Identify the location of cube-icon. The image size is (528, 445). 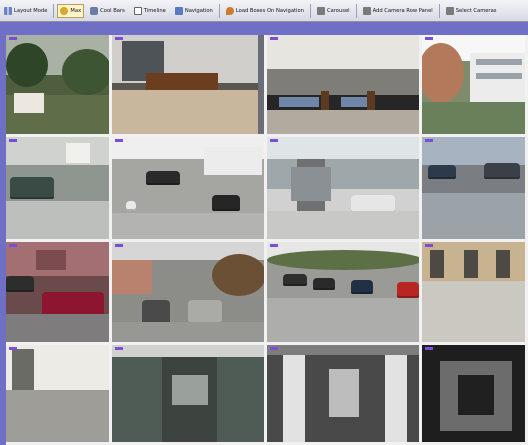
(178, 10).